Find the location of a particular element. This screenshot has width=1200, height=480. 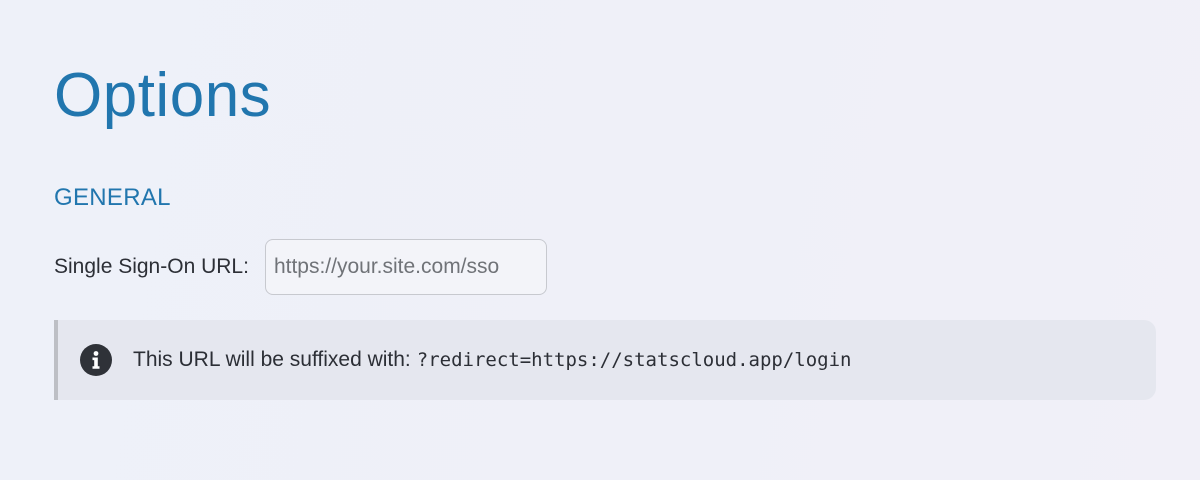

page-title: Options is located at coordinates (163, 95).